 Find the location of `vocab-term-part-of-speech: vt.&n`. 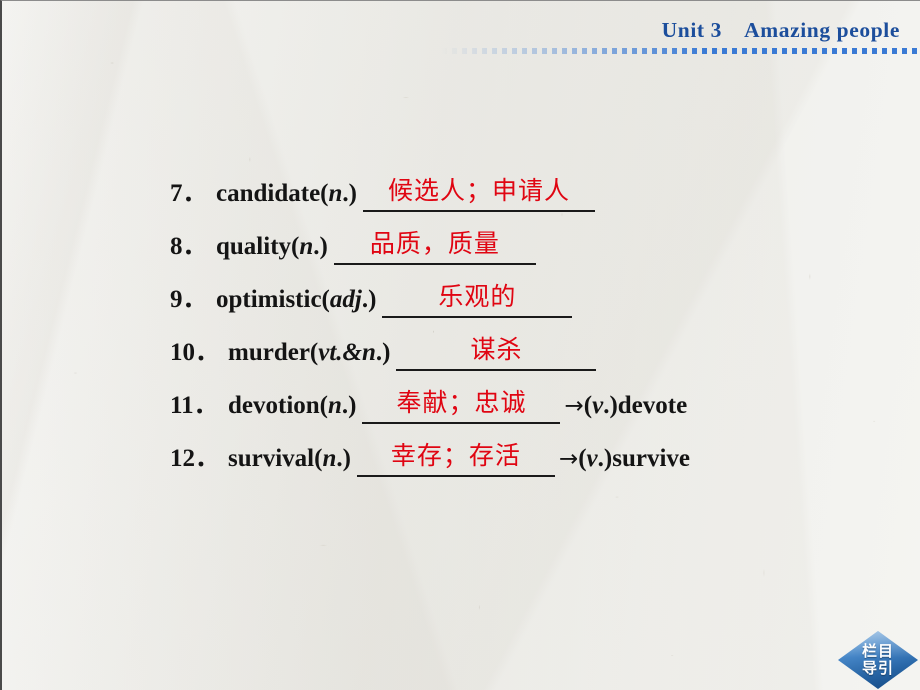

vocab-term-part-of-speech: vt.&n is located at coordinates (347, 352).